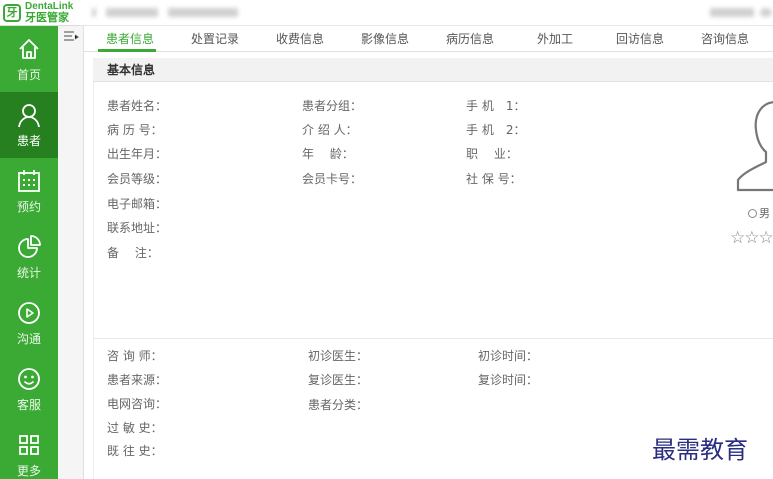 This screenshot has width=773, height=479. I want to click on field-label: 备 注：, so click(133, 253).